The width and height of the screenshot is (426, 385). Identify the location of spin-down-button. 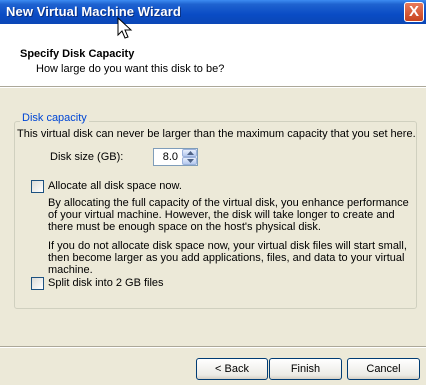
(189, 161).